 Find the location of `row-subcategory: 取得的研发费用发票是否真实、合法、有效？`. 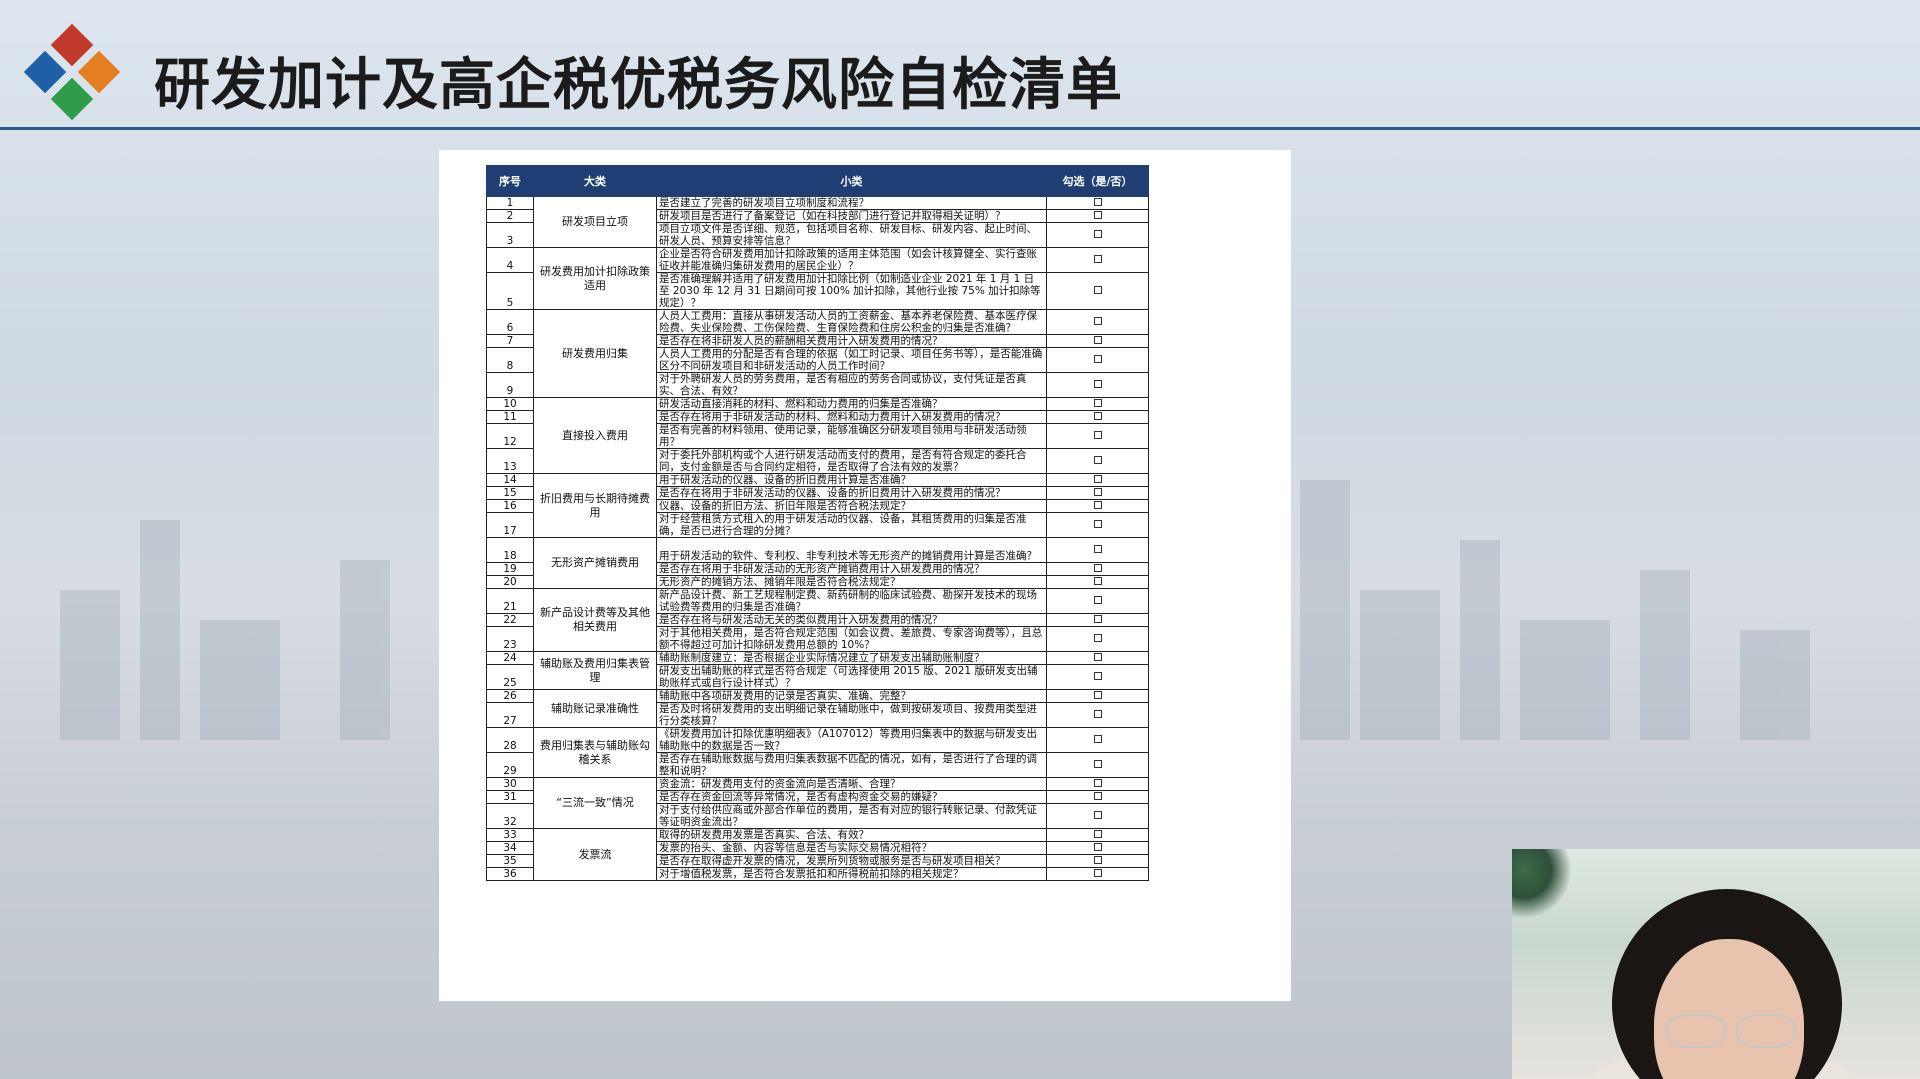

row-subcategory: 取得的研发费用发票是否真实、合法、有效？ is located at coordinates (851, 835).